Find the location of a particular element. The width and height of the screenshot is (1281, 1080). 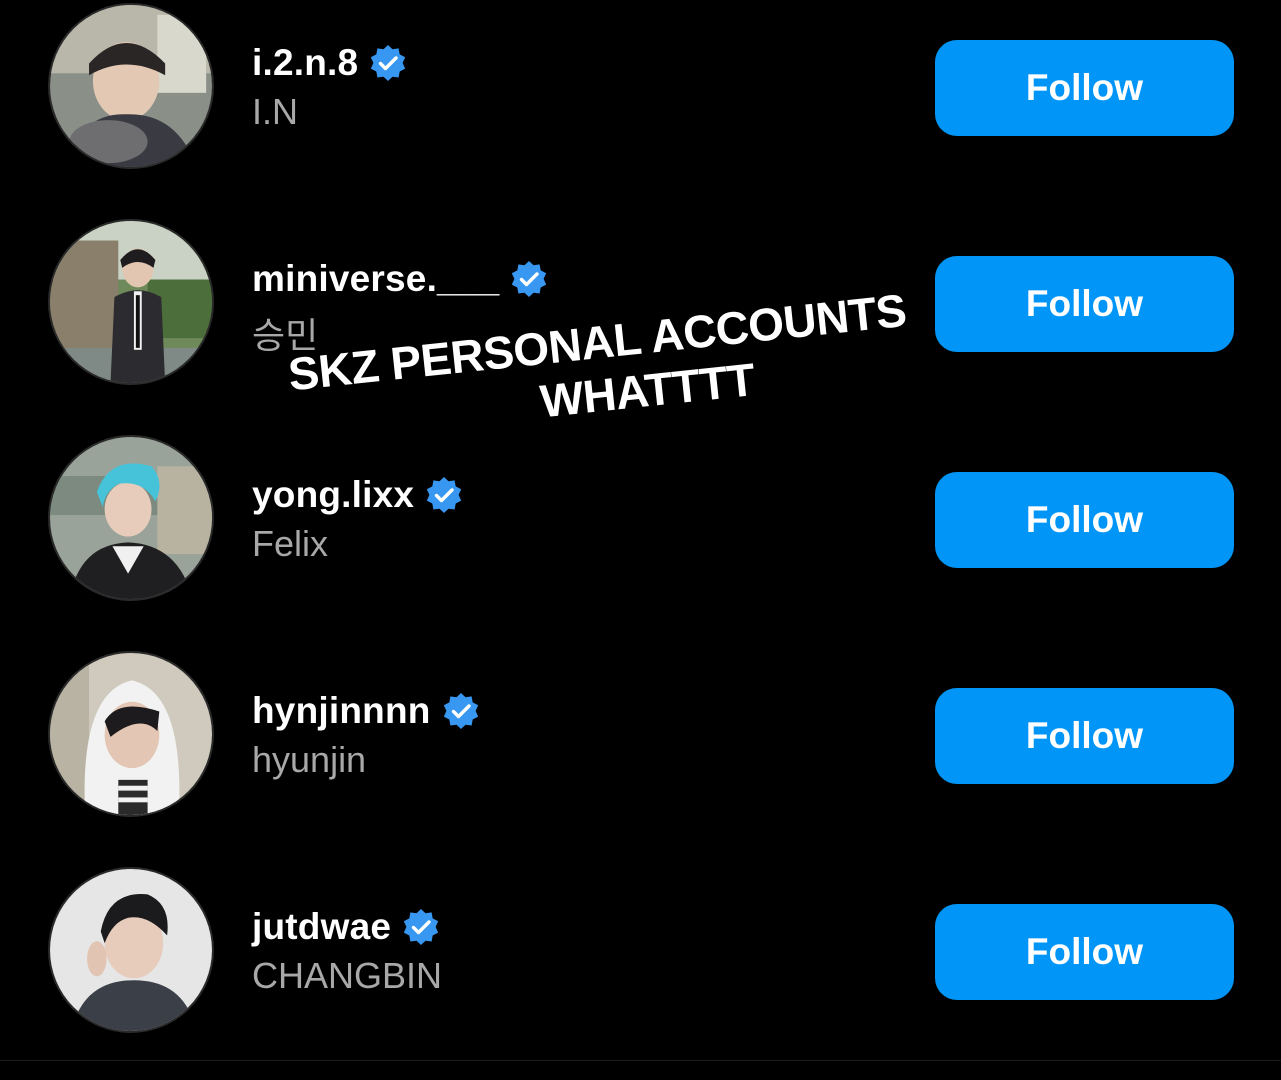

username: miniverse.___ is located at coordinates (375, 279).